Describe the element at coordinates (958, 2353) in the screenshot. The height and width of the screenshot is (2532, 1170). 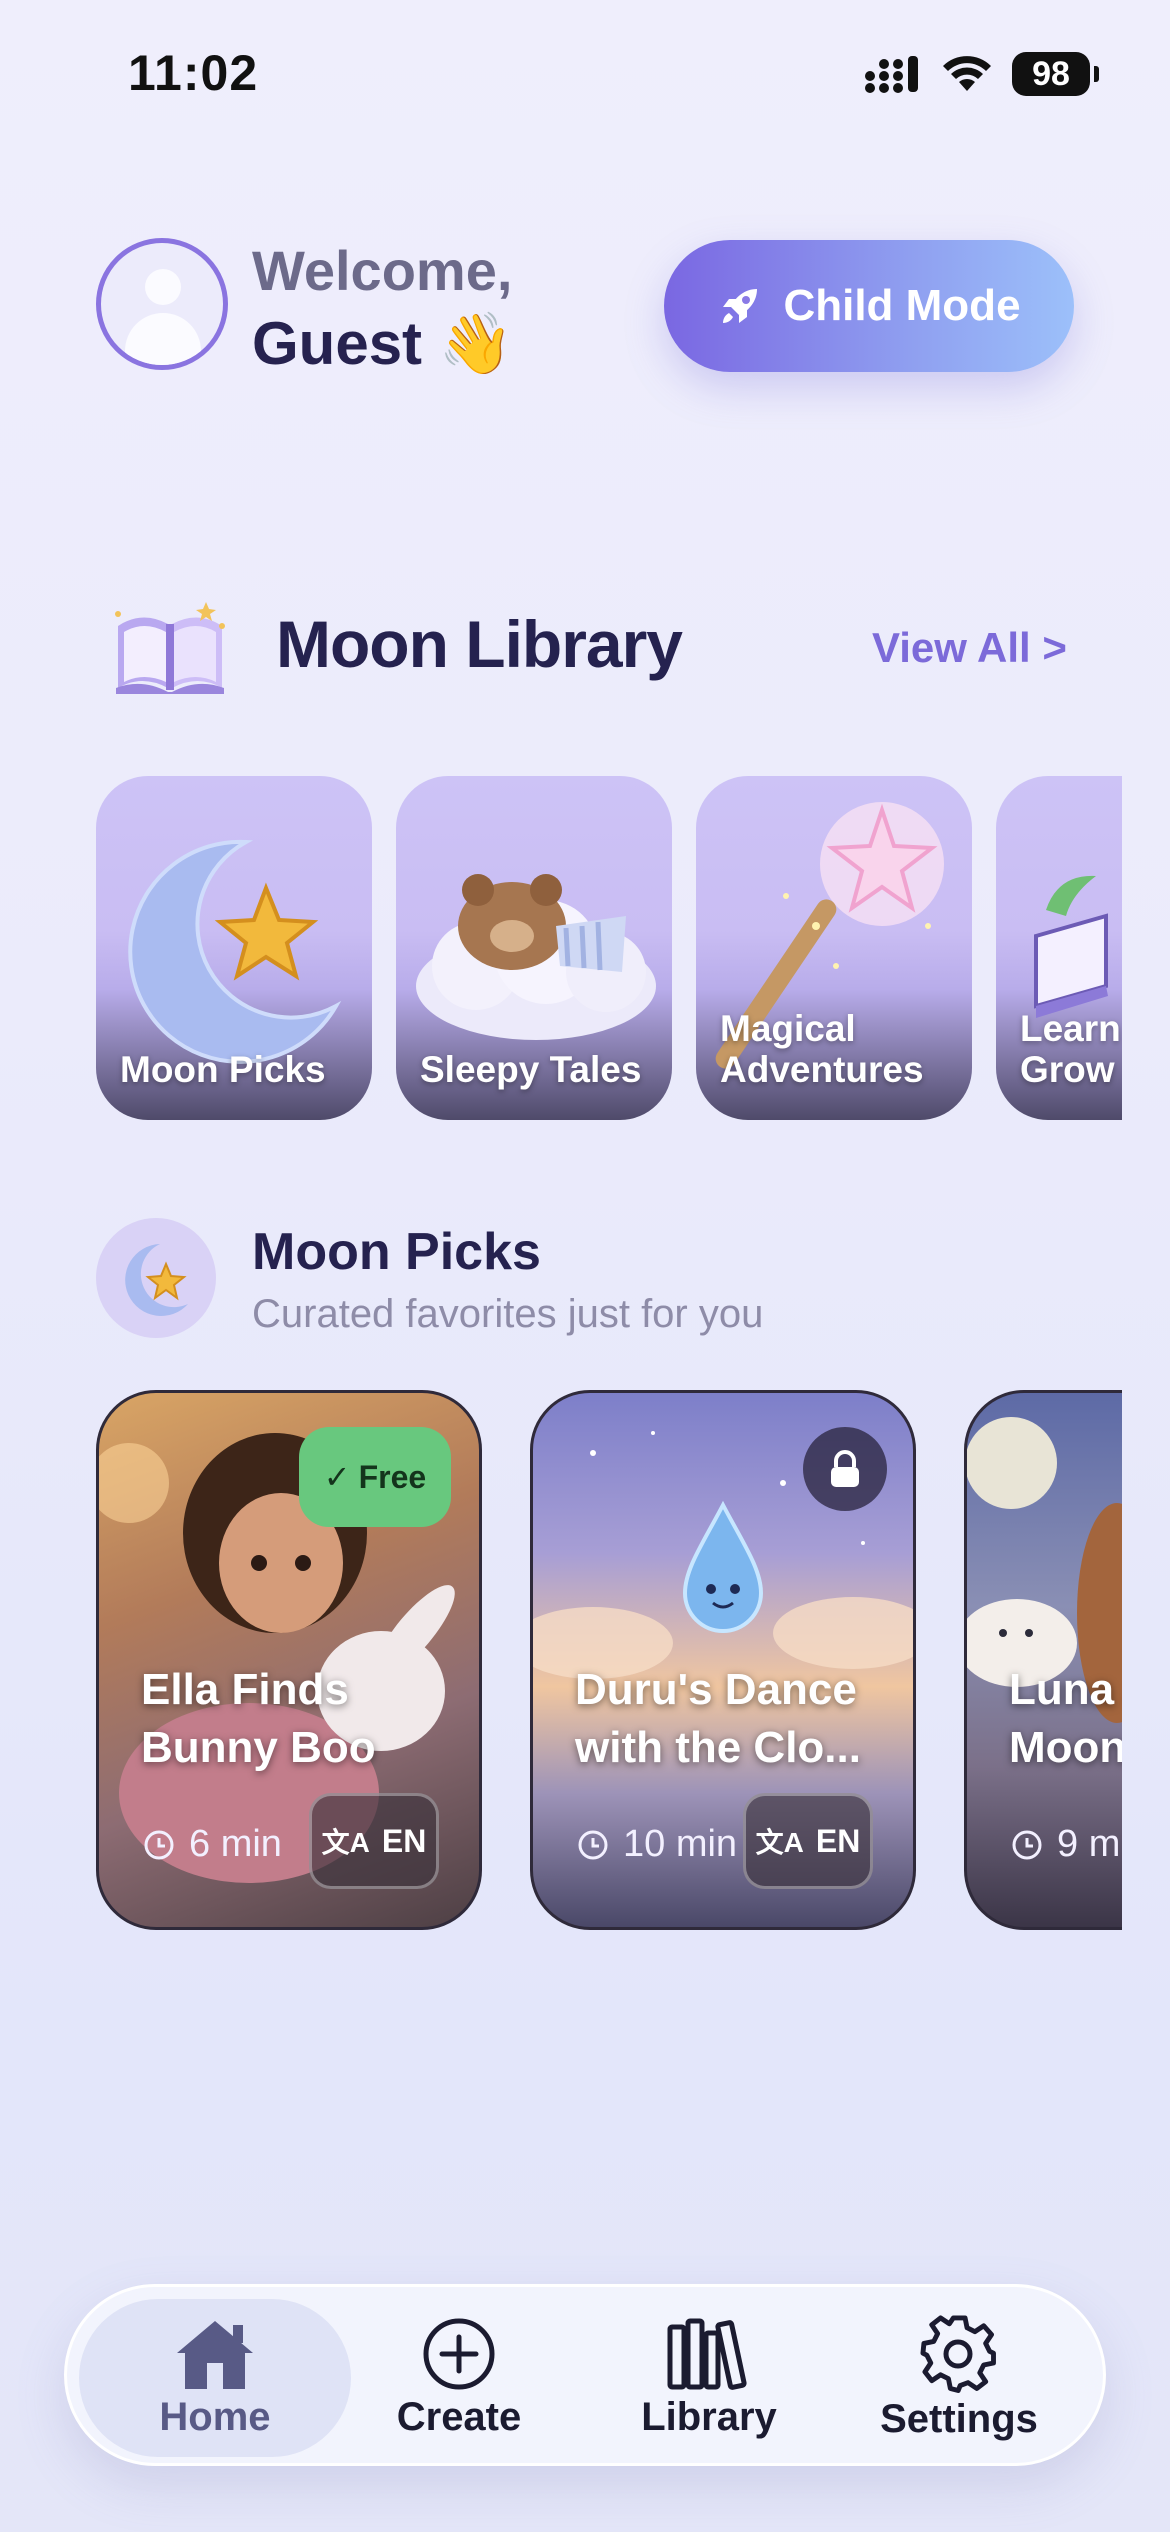
I see `gear-icon` at that location.